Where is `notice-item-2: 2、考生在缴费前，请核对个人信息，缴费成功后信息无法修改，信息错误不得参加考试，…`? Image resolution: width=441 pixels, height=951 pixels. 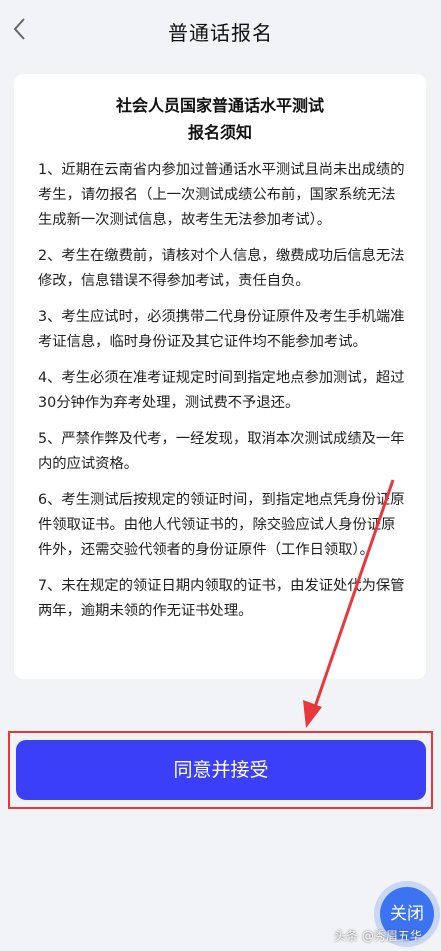
notice-item-2: 2、考生在缴费前，请核对个人信息，缴费成功后信息无法修改，信息错误不得参加考试，… is located at coordinates (221, 268).